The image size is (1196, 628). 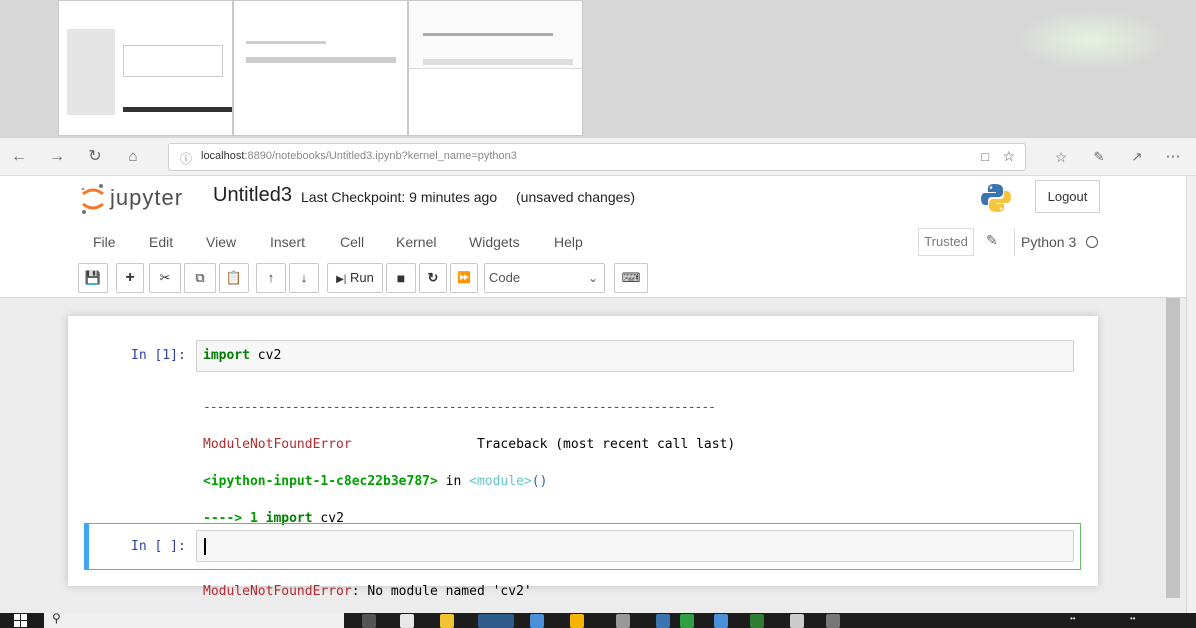 I want to click on back-arrow-icon: ←, so click(x=19, y=157).